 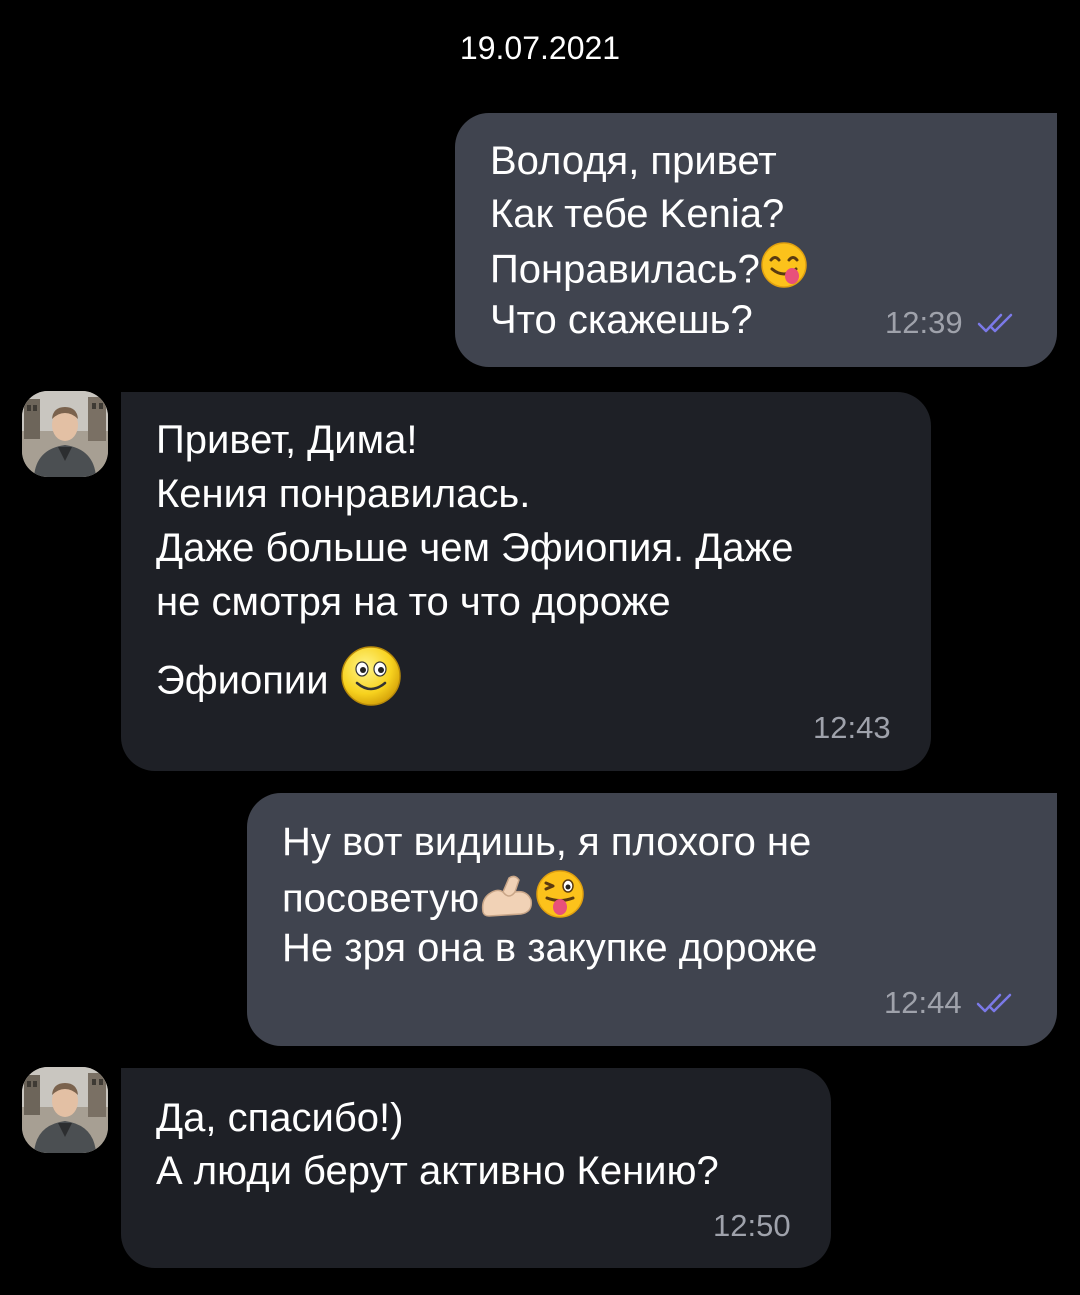 I want to click on smiling-face-emoji, so click(x=371, y=683).